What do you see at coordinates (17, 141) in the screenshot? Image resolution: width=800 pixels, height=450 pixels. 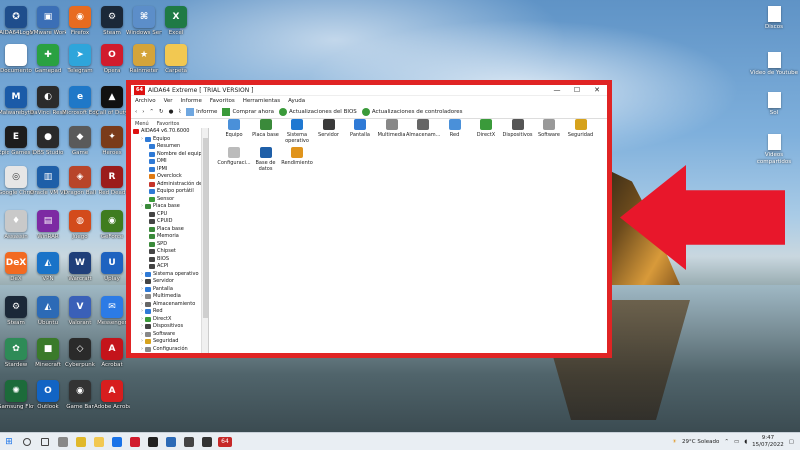 I see `desktop-icon: E Epic Games Launcher` at bounding box center [17, 141].